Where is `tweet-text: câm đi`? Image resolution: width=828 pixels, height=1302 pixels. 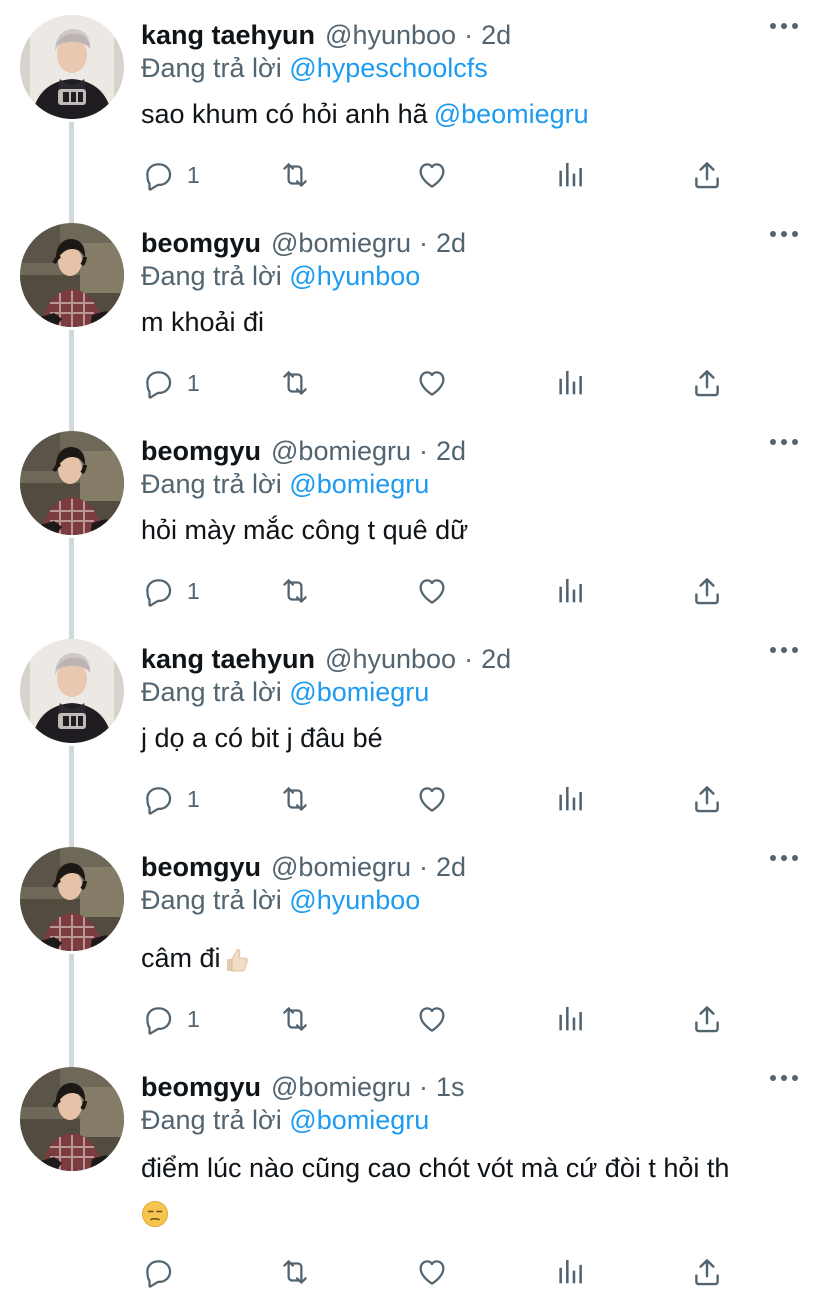 tweet-text: câm đi is located at coordinates (476, 958).